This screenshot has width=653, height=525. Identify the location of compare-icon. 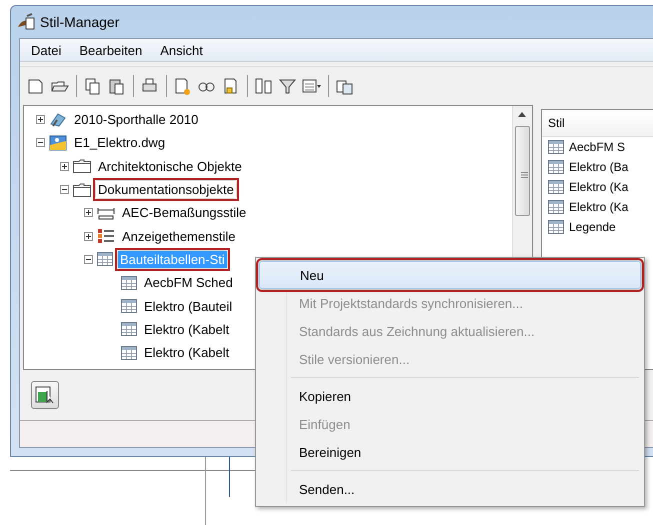
(264, 86).